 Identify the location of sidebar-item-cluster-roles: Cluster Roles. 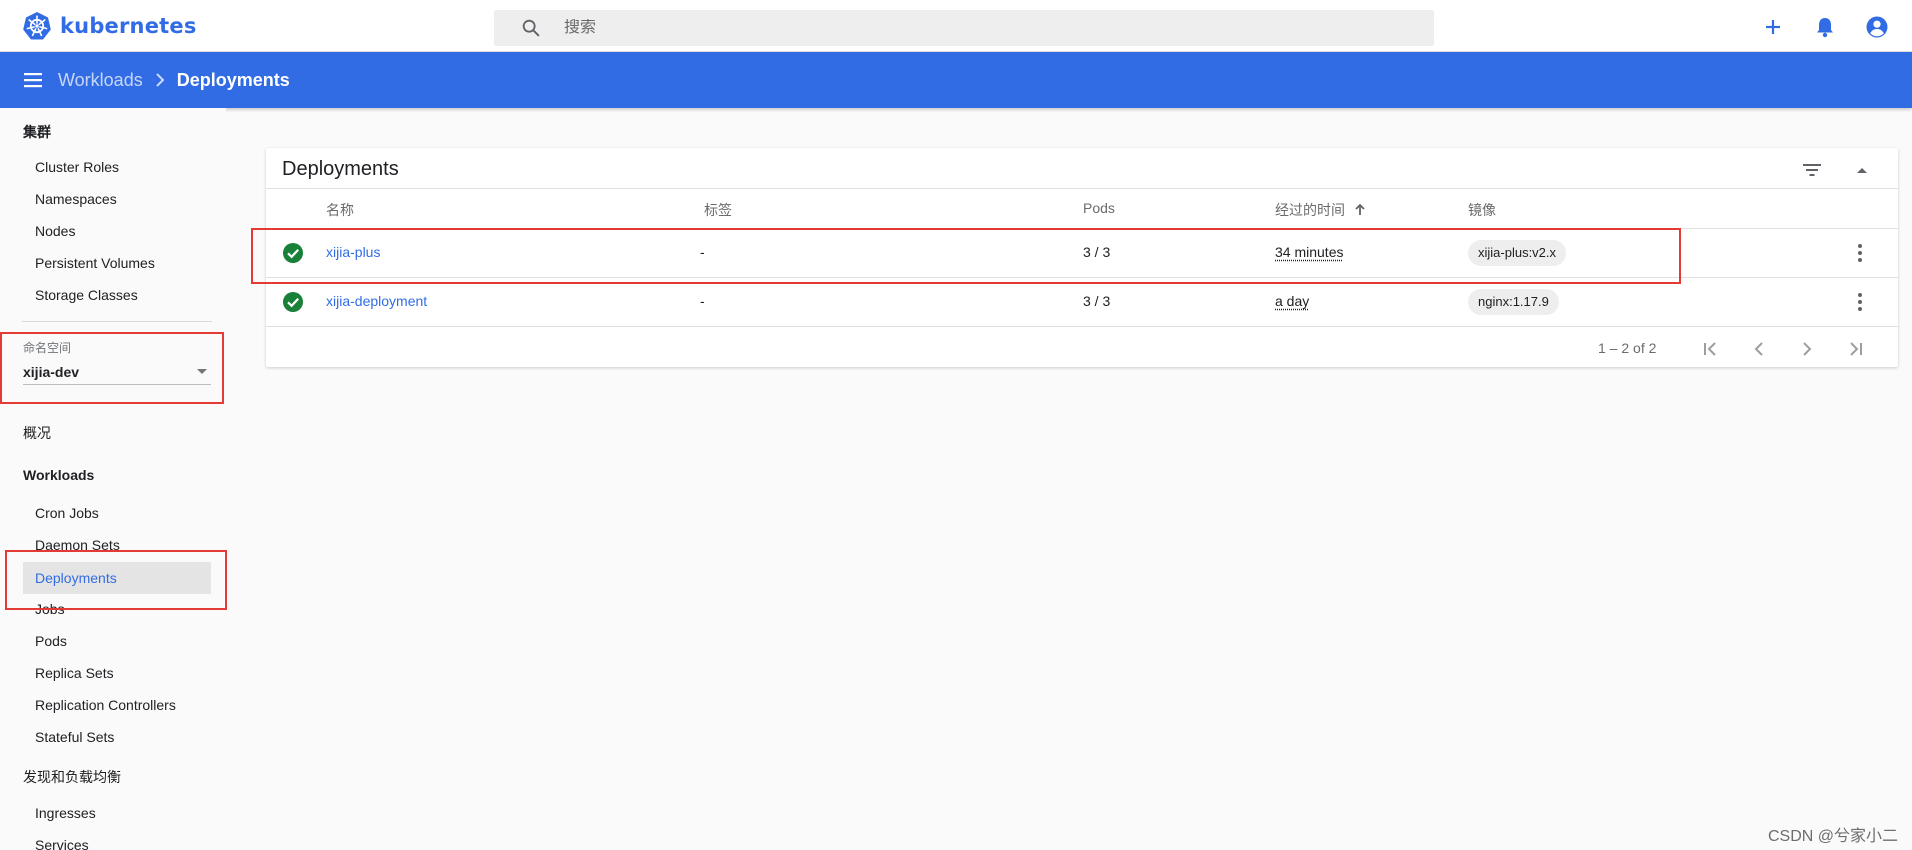
(77, 167).